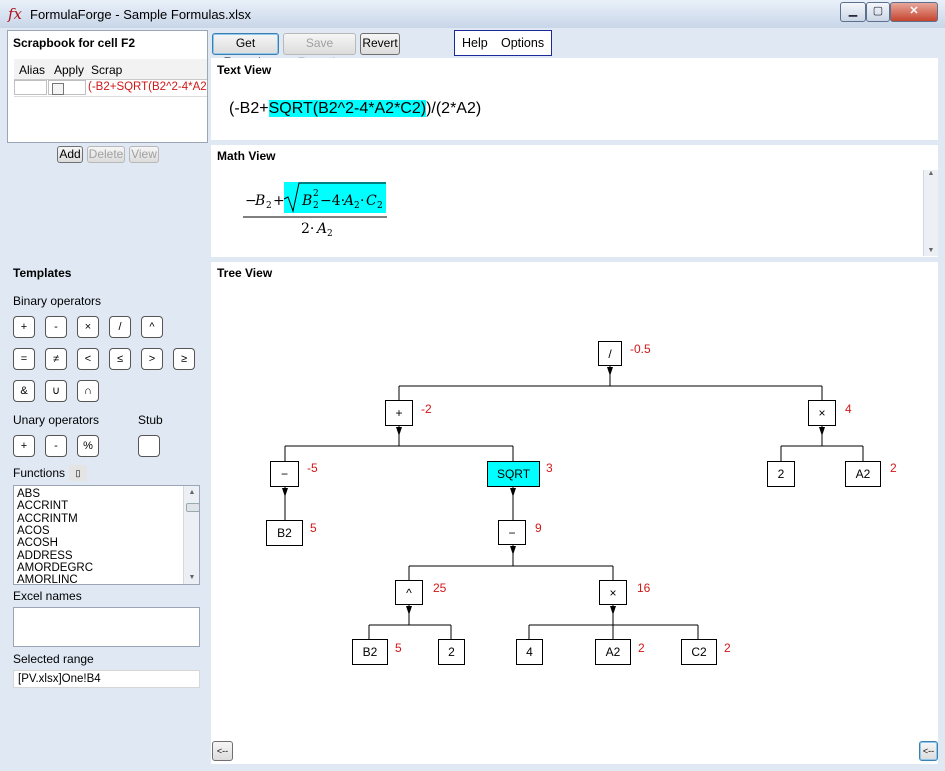 Image resolution: width=945 pixels, height=771 pixels. What do you see at coordinates (88, 327) in the screenshot?
I see `multiply-template-button: ×` at bounding box center [88, 327].